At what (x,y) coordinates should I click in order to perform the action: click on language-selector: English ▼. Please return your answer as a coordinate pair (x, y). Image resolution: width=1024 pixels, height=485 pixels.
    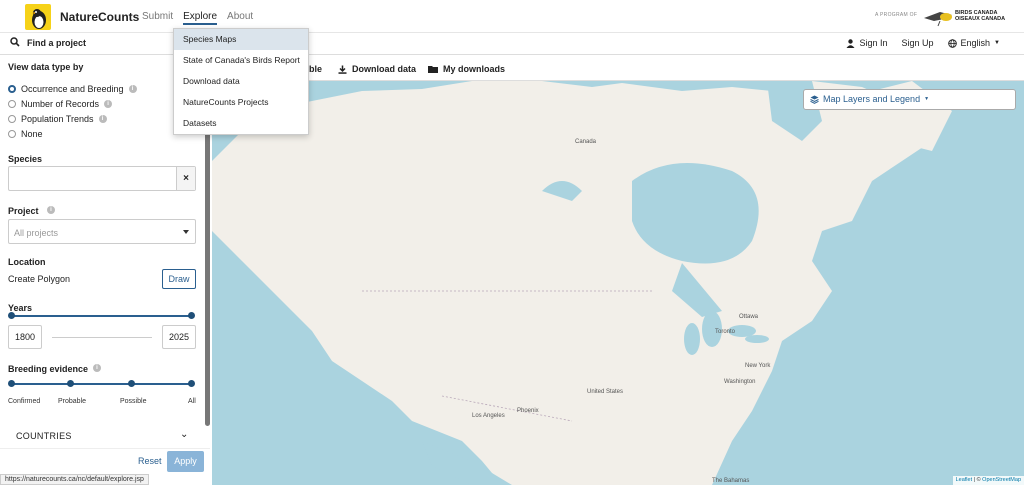
    Looking at the image, I should click on (973, 43).